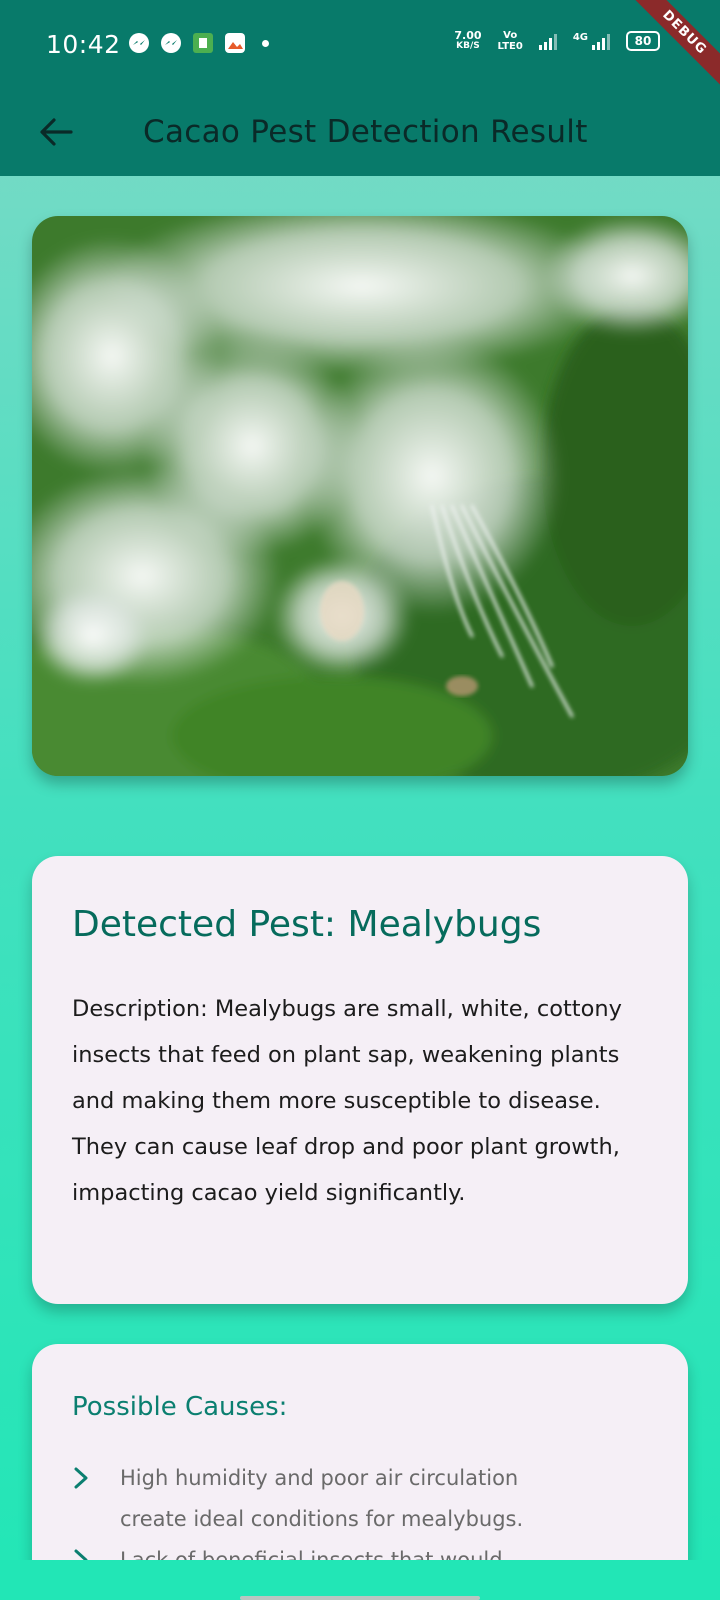 This screenshot has width=720, height=1600. I want to click on volte-bottom: LTE0, so click(510, 46).